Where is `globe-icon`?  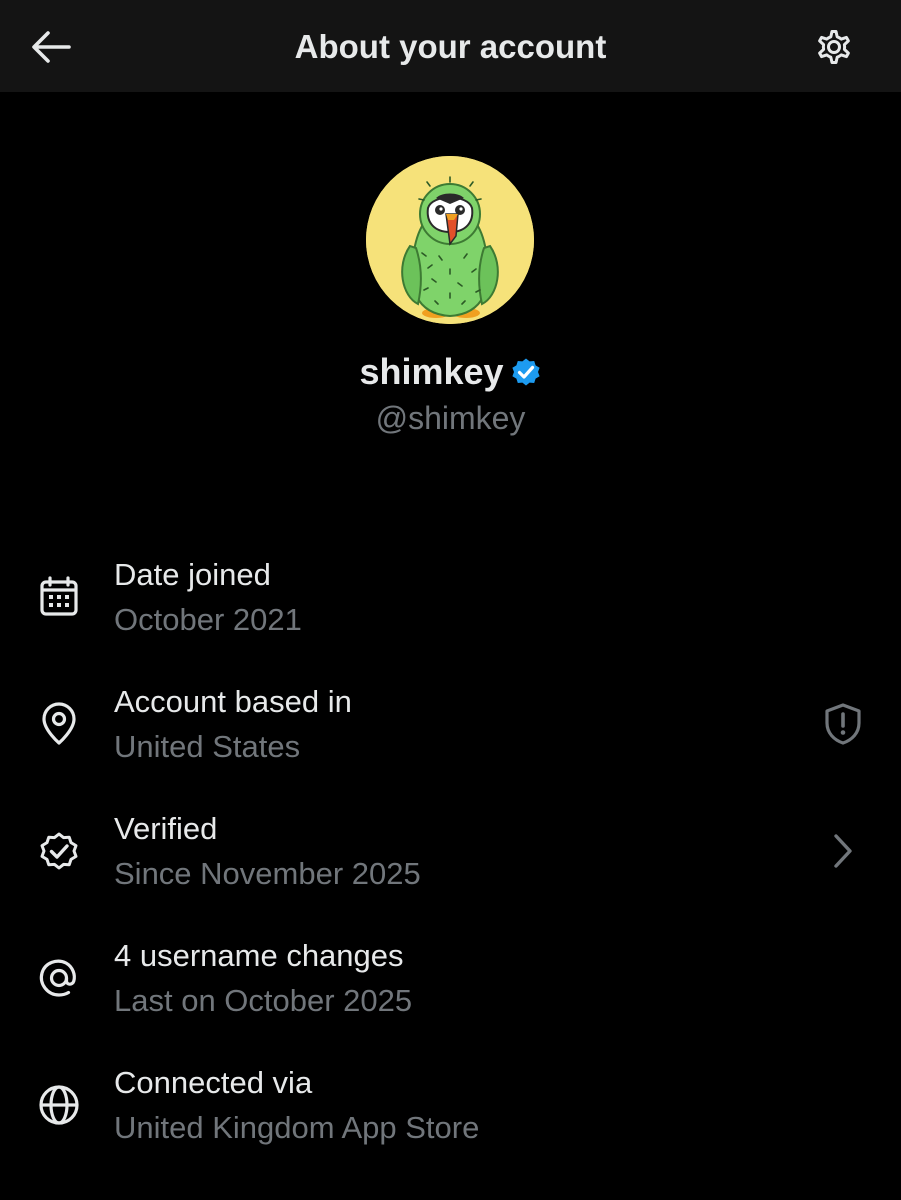 globe-icon is located at coordinates (59, 1105).